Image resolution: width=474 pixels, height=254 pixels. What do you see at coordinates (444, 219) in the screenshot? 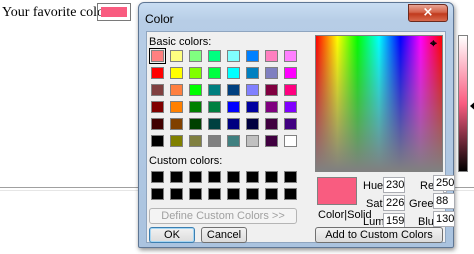
I see `blue-input: 130` at bounding box center [444, 219].